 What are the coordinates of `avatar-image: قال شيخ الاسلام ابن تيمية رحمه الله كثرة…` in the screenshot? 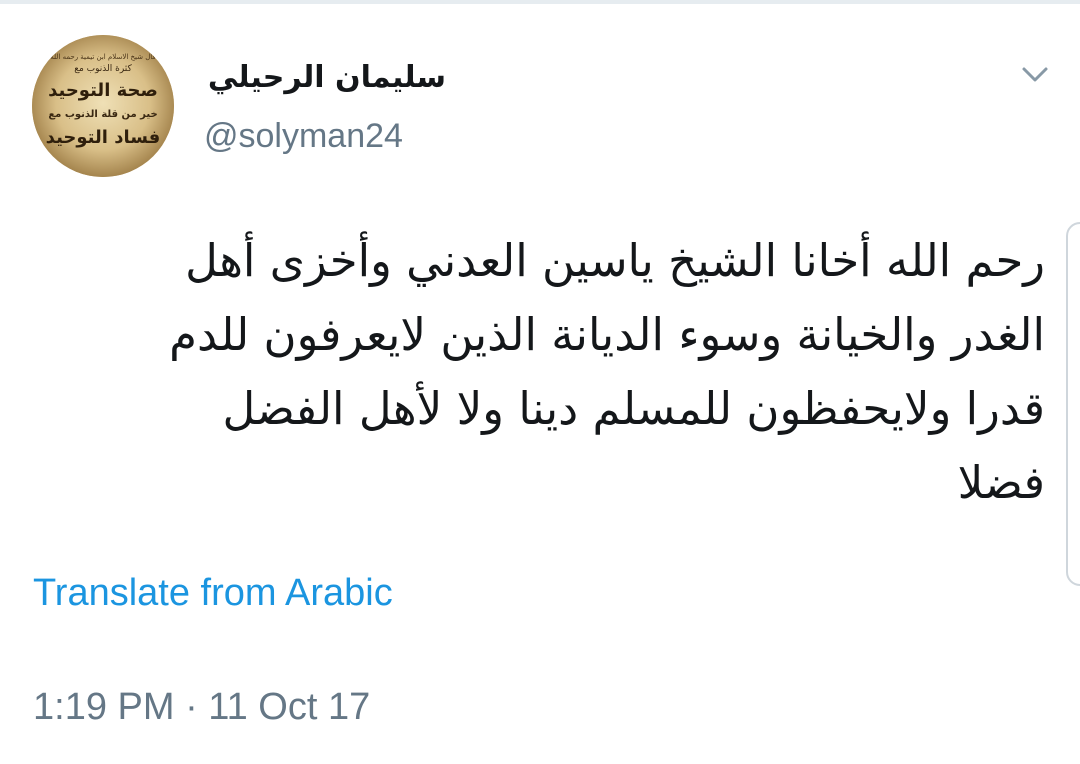 It's located at (103, 106).